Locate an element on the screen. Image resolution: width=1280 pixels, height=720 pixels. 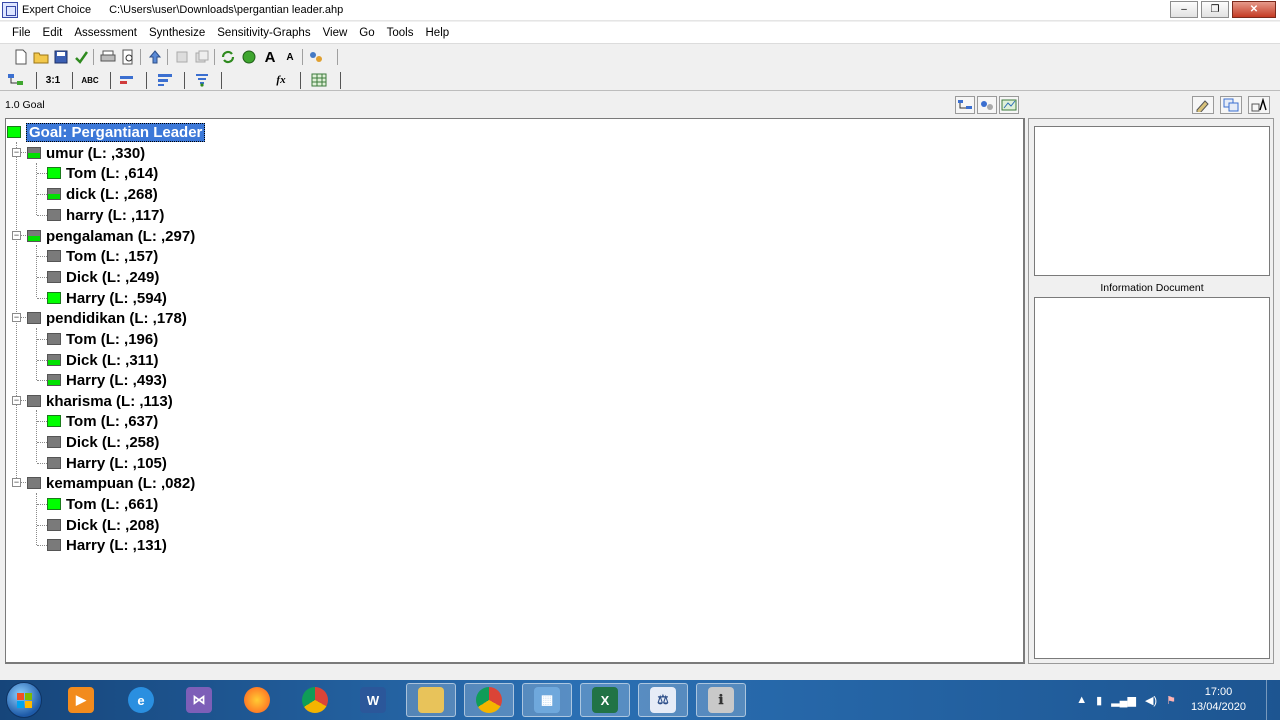
check-arrow-icon is located at coordinates (81, 57).